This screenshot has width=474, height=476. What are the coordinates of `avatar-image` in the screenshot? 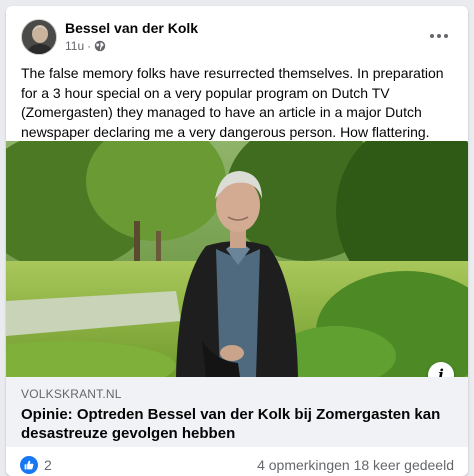 It's located at (39, 37).